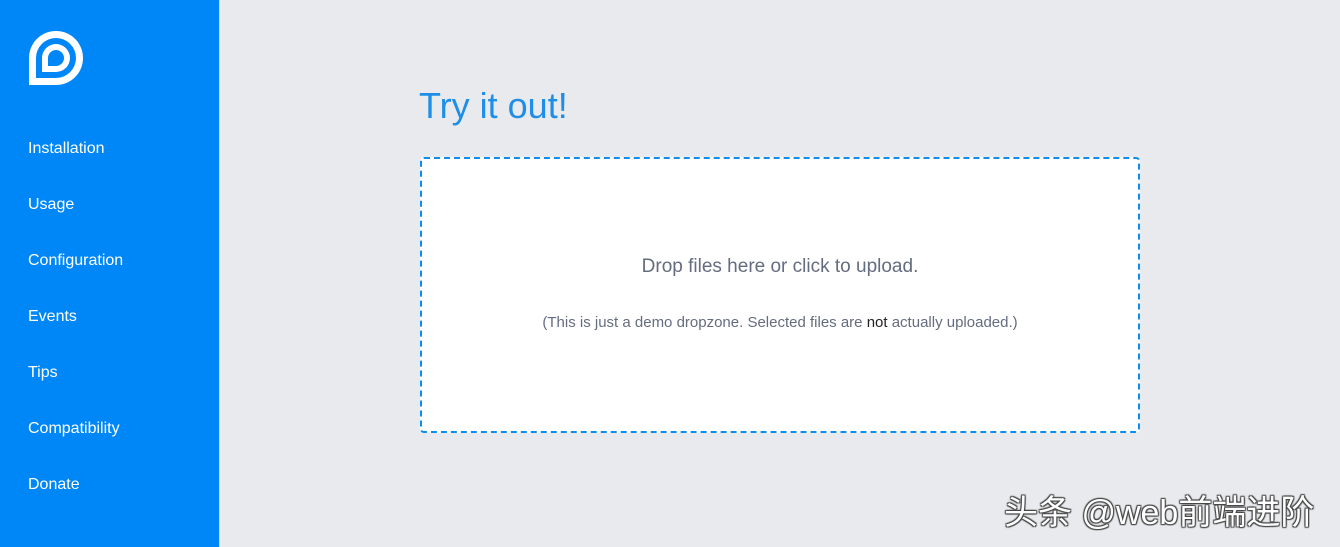 This screenshot has width=1340, height=547. Describe the element at coordinates (75, 261) in the screenshot. I see `sidebar-item-configuration: Configuration` at that location.